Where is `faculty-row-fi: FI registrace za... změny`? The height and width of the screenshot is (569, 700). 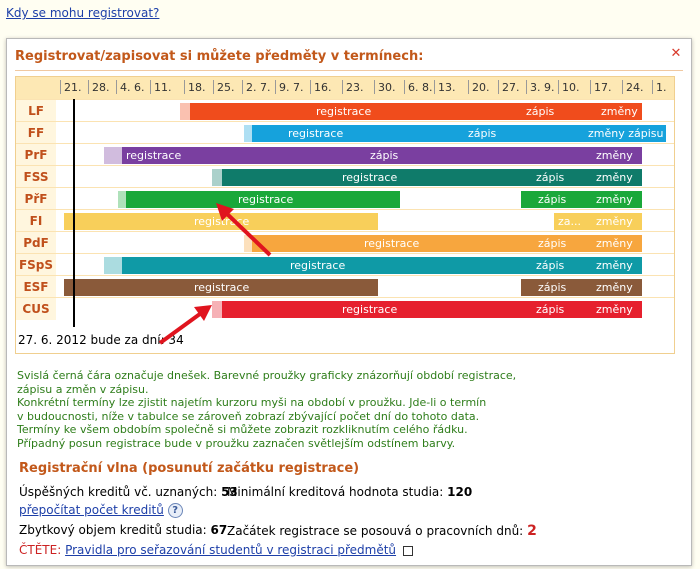
faculty-row-fi: FI registrace za... změny is located at coordinates (345, 220).